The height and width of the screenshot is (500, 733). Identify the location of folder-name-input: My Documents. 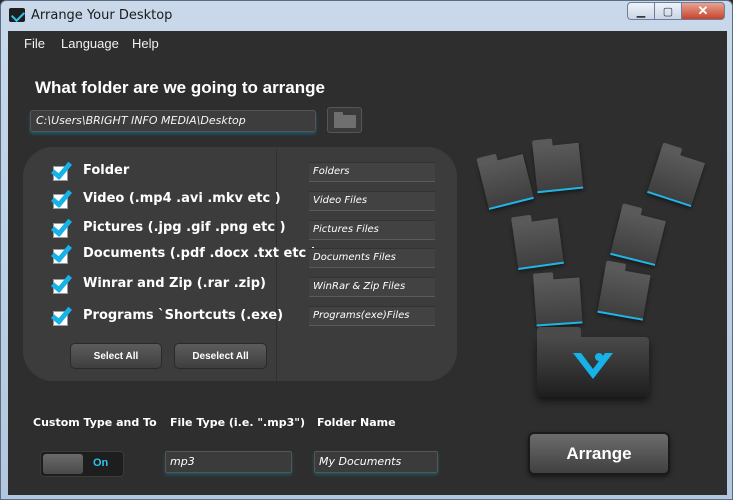
(376, 462).